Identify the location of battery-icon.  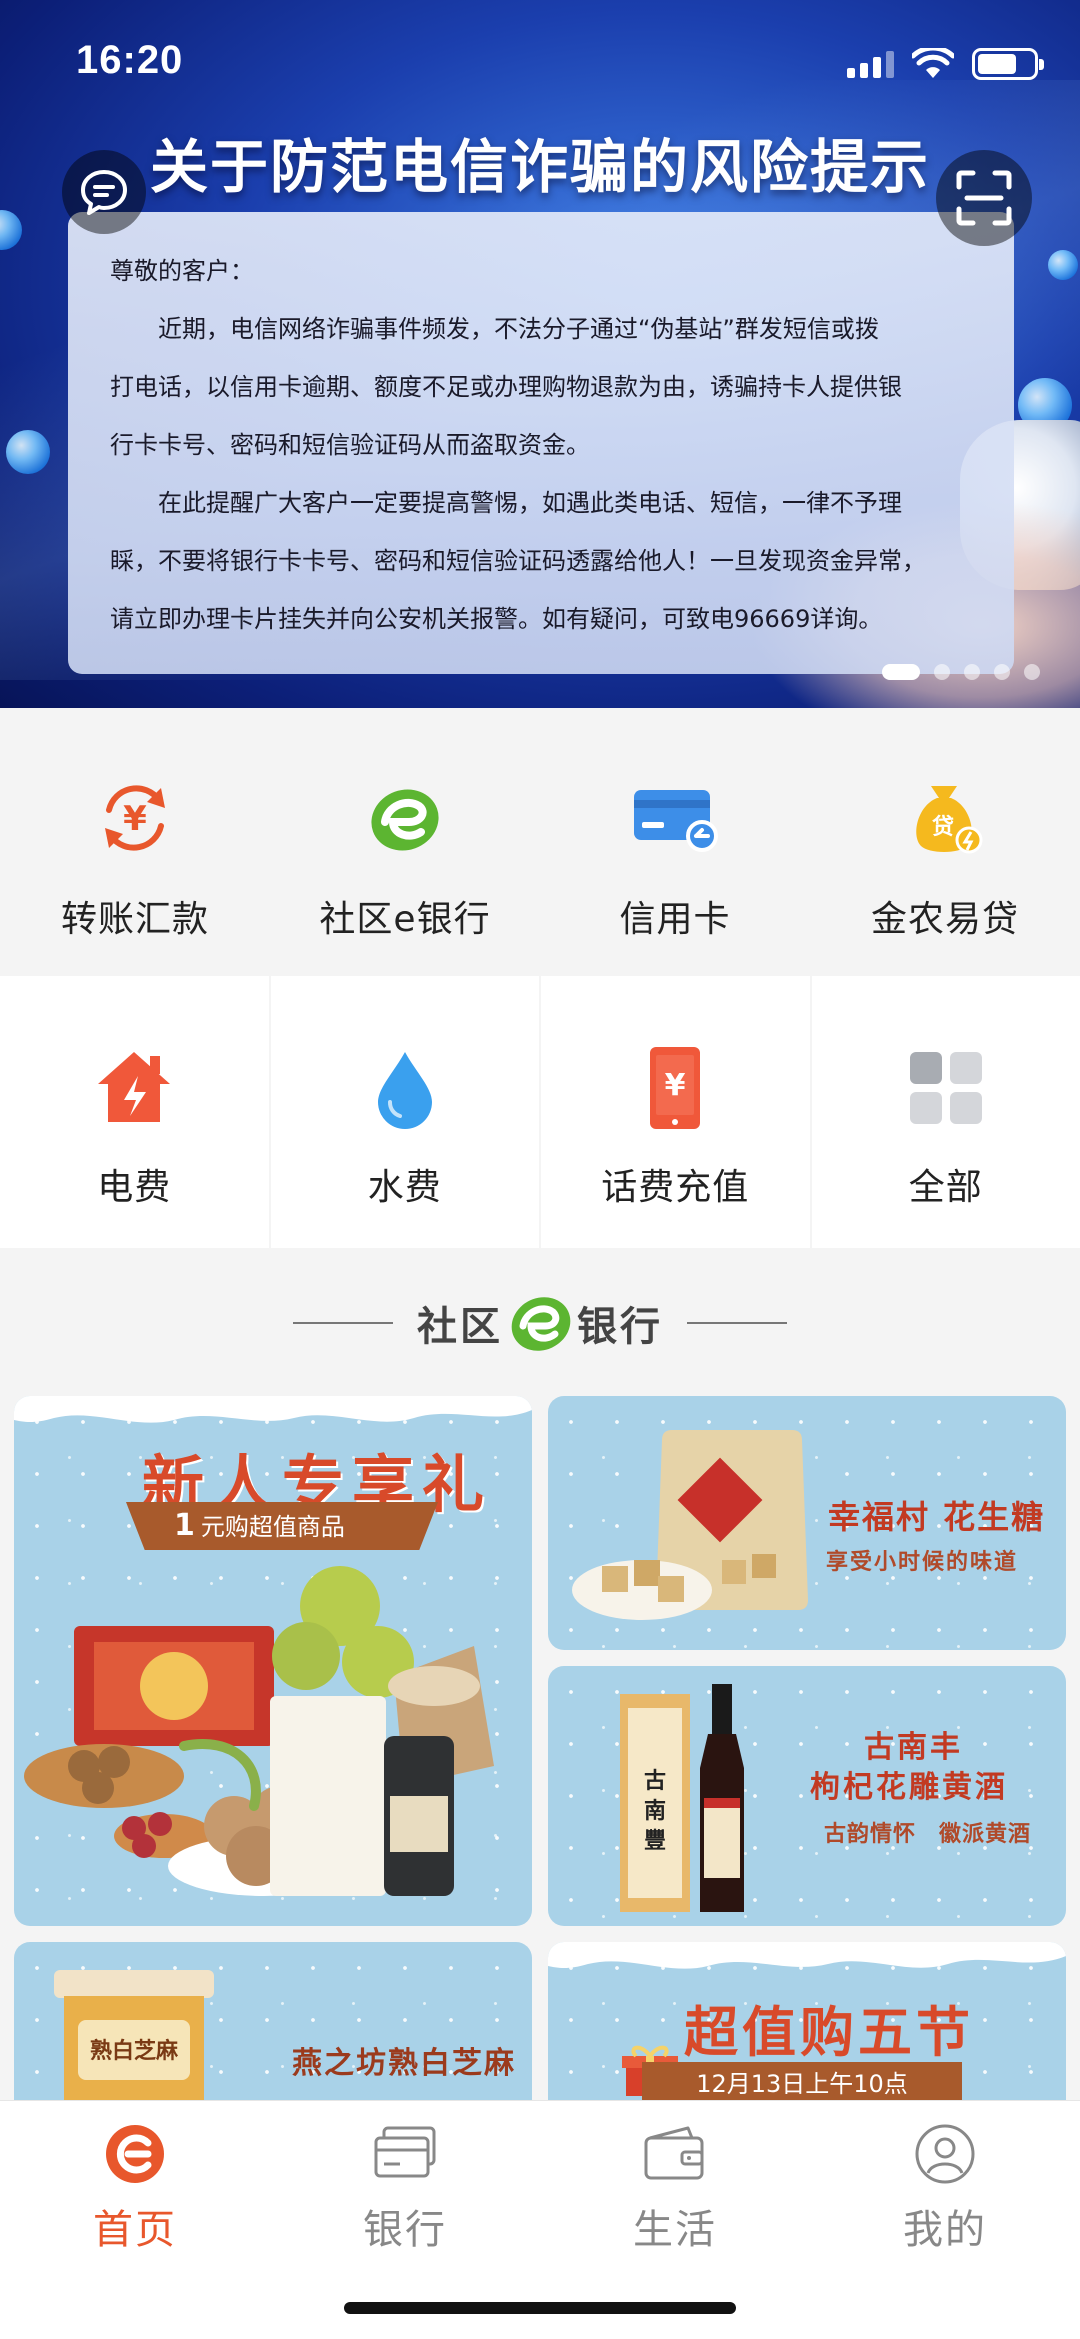
(1008, 64).